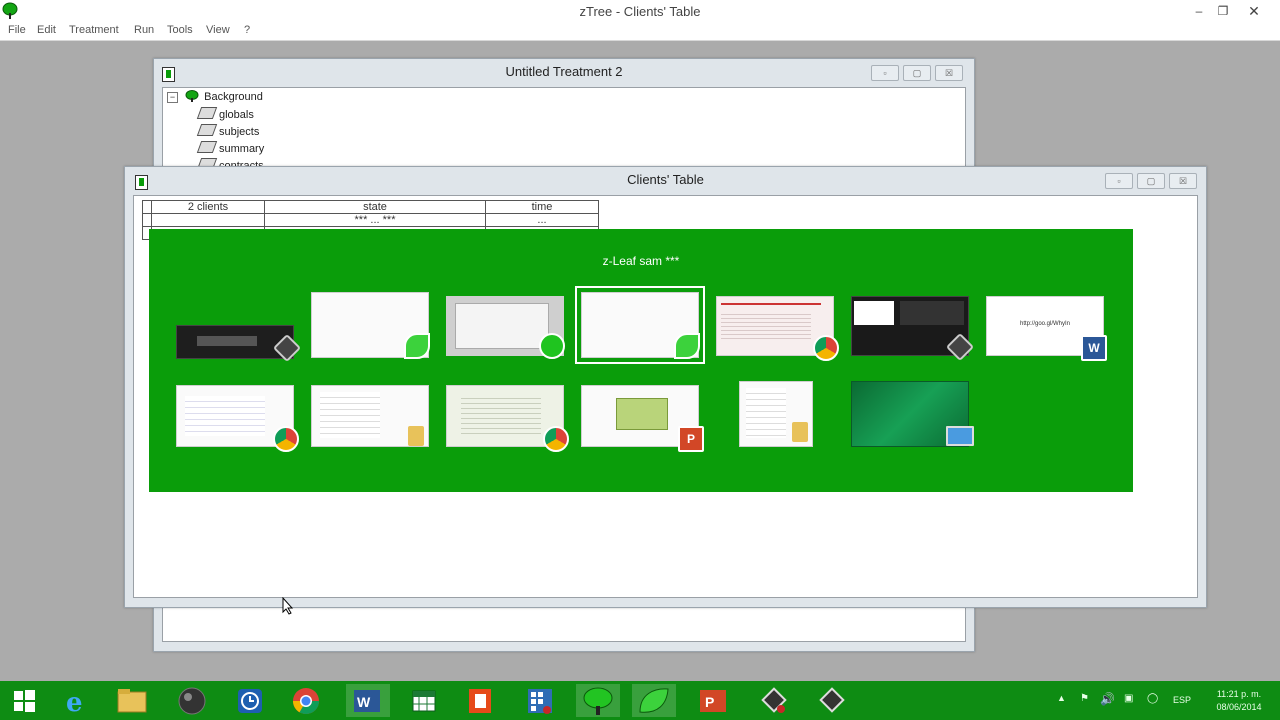 The height and width of the screenshot is (720, 1280). I want to click on thumb-zleaf-selected, so click(640, 325).